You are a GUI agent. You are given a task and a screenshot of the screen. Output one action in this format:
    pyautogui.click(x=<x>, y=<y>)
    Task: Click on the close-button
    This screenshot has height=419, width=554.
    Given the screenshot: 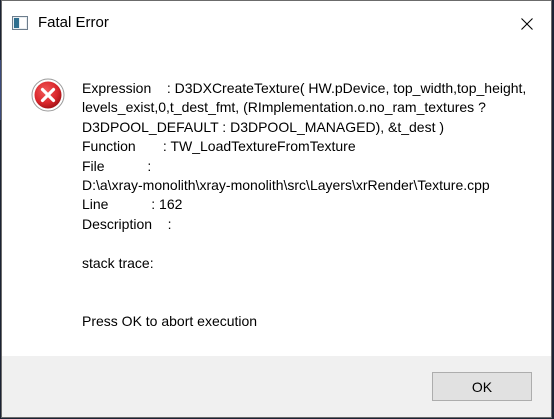 What is the action you would take?
    pyautogui.click(x=528, y=24)
    